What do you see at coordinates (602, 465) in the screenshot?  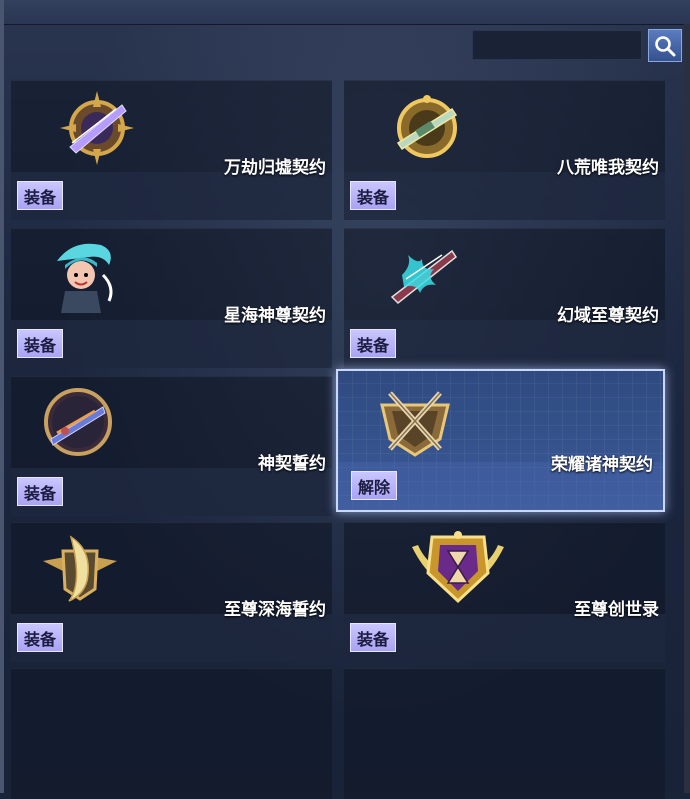 I see `item-name: 荣耀诸神契约` at bounding box center [602, 465].